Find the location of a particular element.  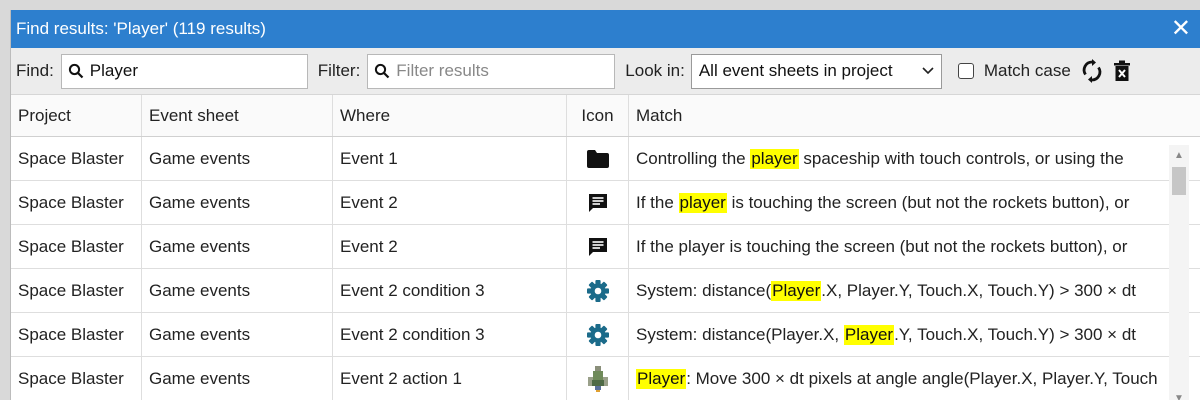

refresh-button is located at coordinates (1092, 71).